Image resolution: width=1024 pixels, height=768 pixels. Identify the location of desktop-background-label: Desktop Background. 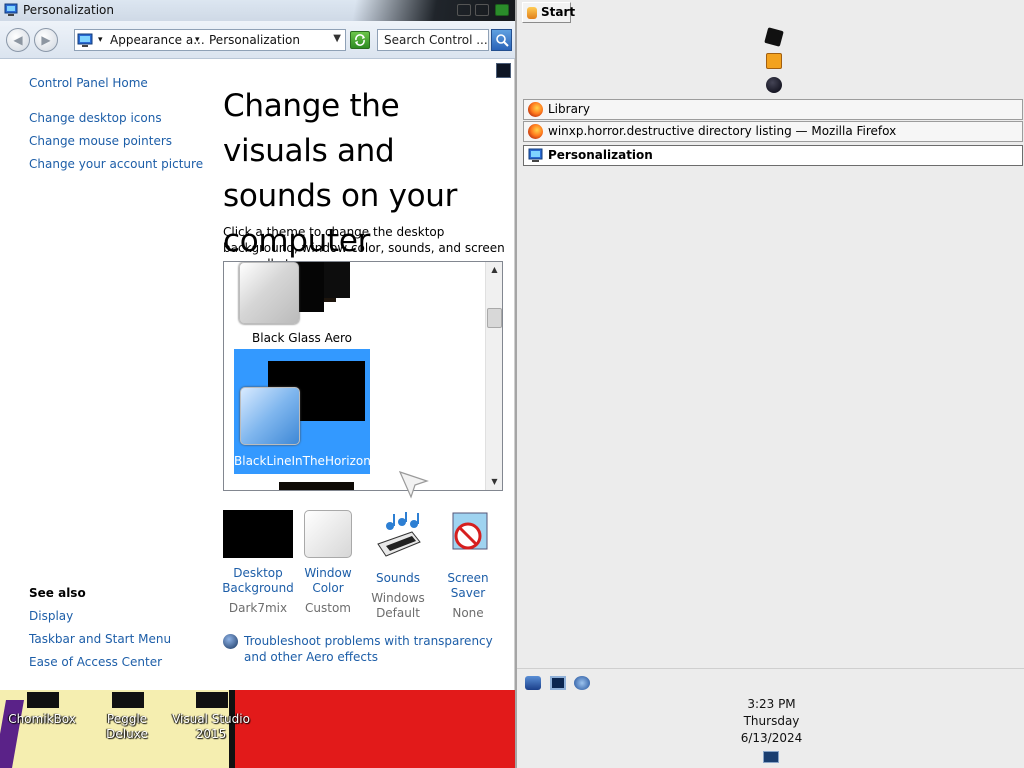
(258, 581).